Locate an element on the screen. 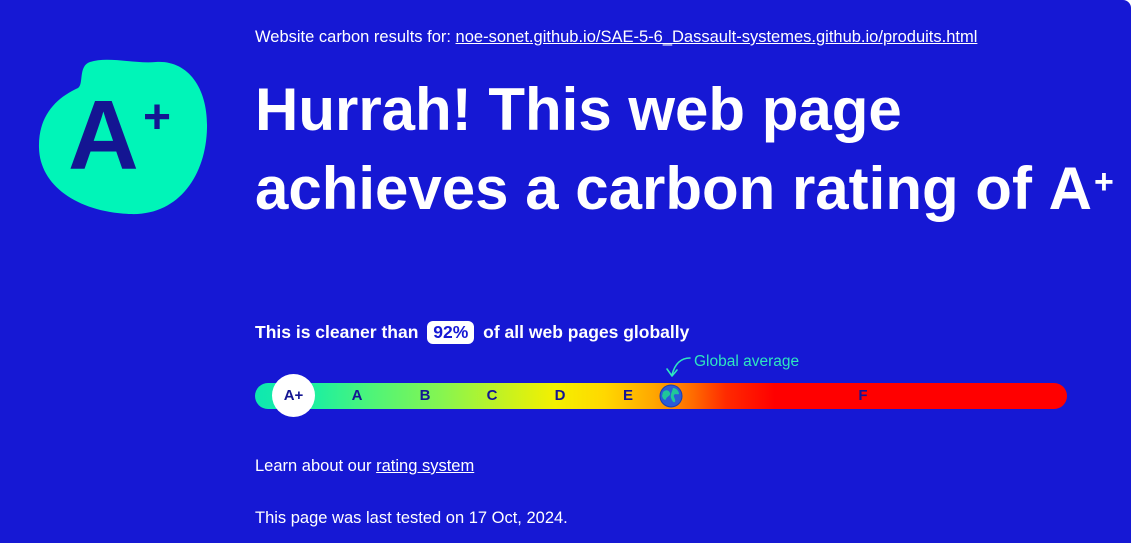 This screenshot has height=543, width=1141. headline-grade-modifier: + is located at coordinates (1103, 182).